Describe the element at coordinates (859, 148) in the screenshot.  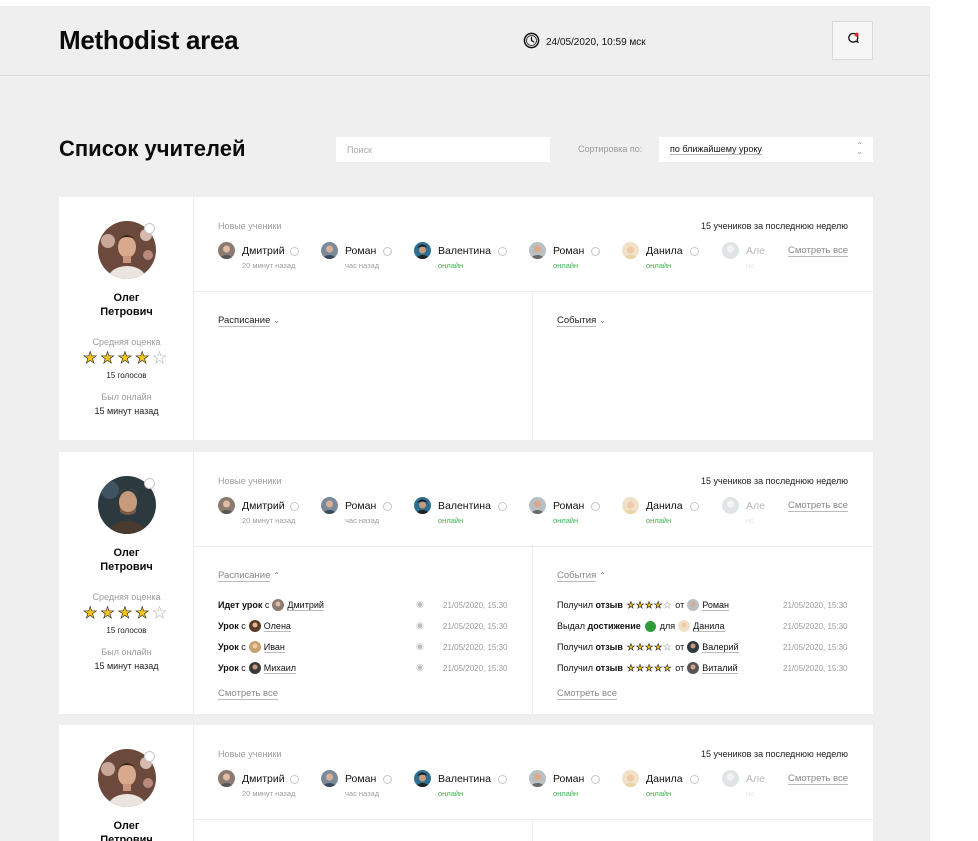
I see `updown-chevron-icon: ⌃ ⌄` at that location.